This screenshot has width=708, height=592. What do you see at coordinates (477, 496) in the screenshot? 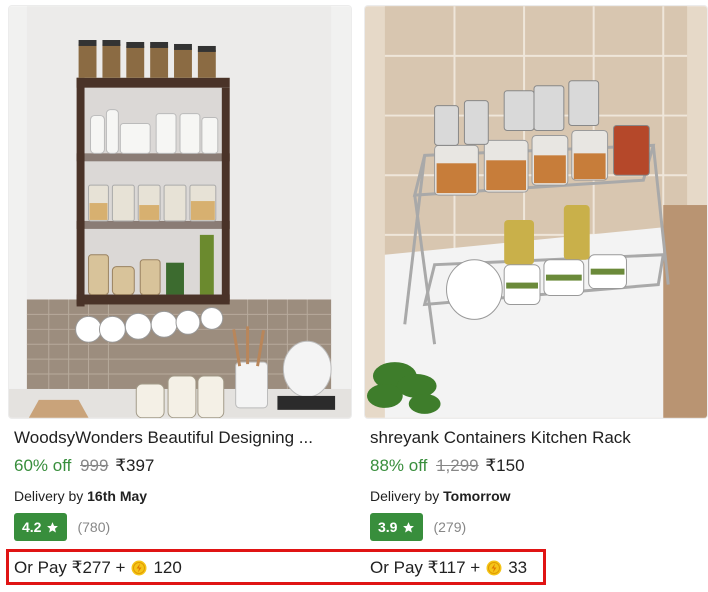
I see `delivery-date: Tomorrow` at bounding box center [477, 496].